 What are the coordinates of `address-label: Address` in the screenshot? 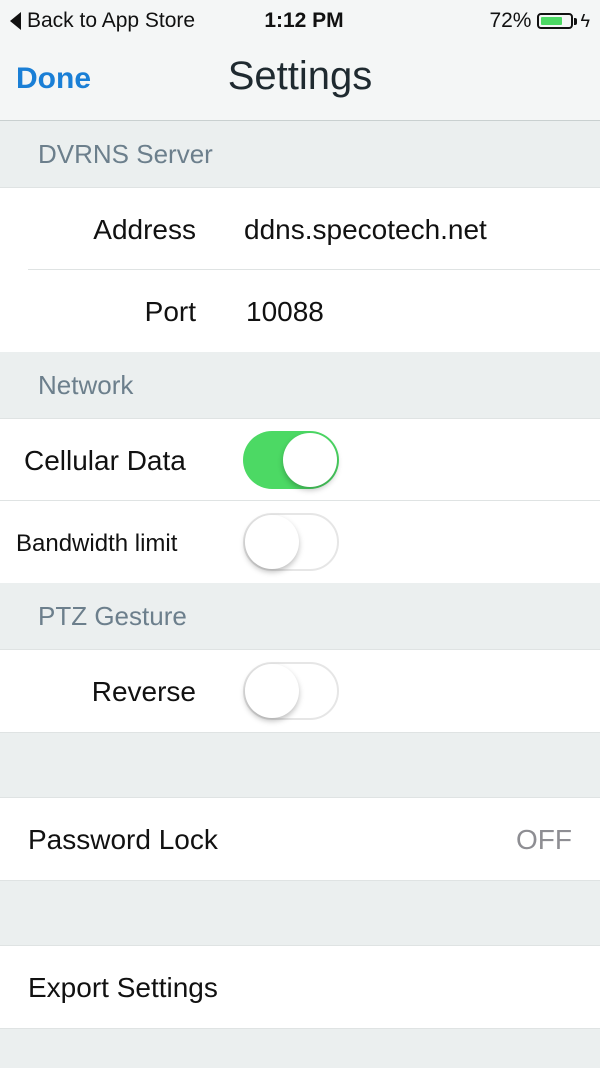 It's located at (144, 229).